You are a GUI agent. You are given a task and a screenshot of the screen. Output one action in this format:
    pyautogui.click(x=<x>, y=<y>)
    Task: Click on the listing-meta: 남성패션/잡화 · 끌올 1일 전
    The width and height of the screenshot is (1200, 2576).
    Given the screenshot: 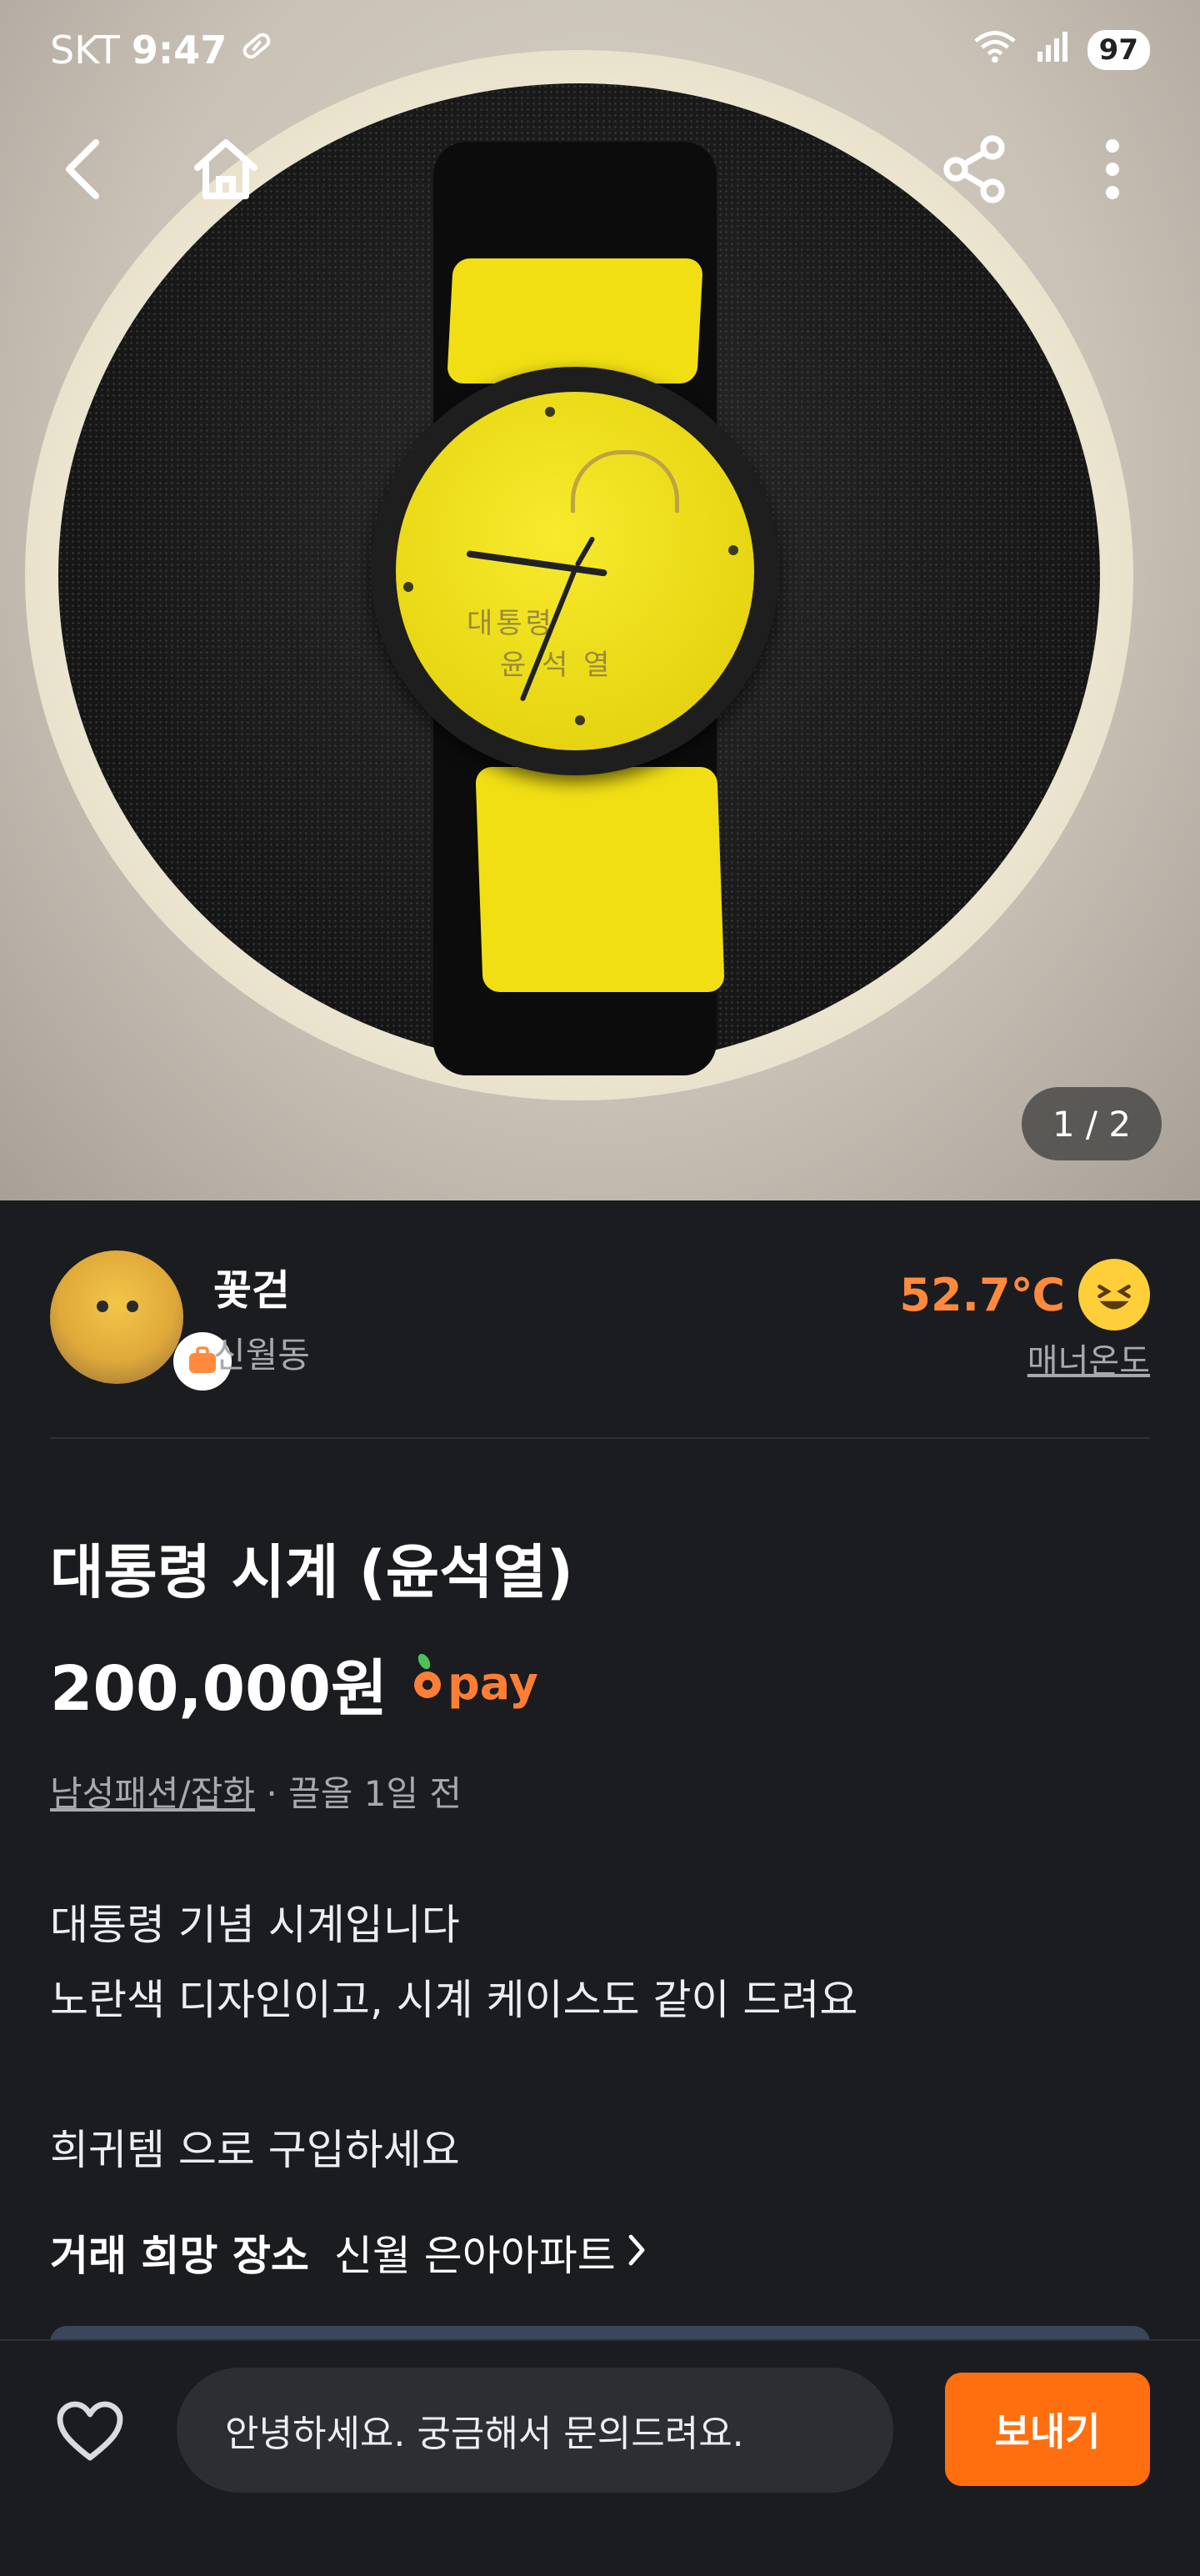 What is the action you would take?
    pyautogui.click(x=256, y=1791)
    